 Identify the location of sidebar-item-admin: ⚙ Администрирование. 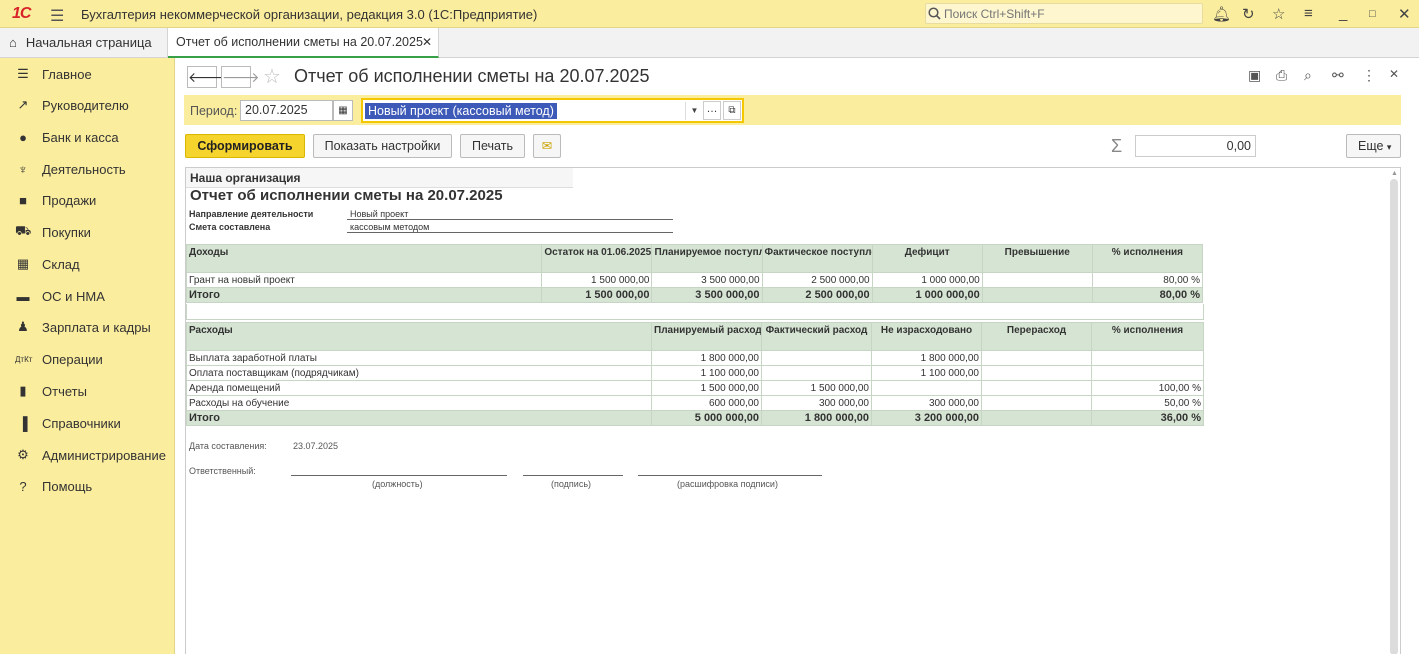
(87, 455).